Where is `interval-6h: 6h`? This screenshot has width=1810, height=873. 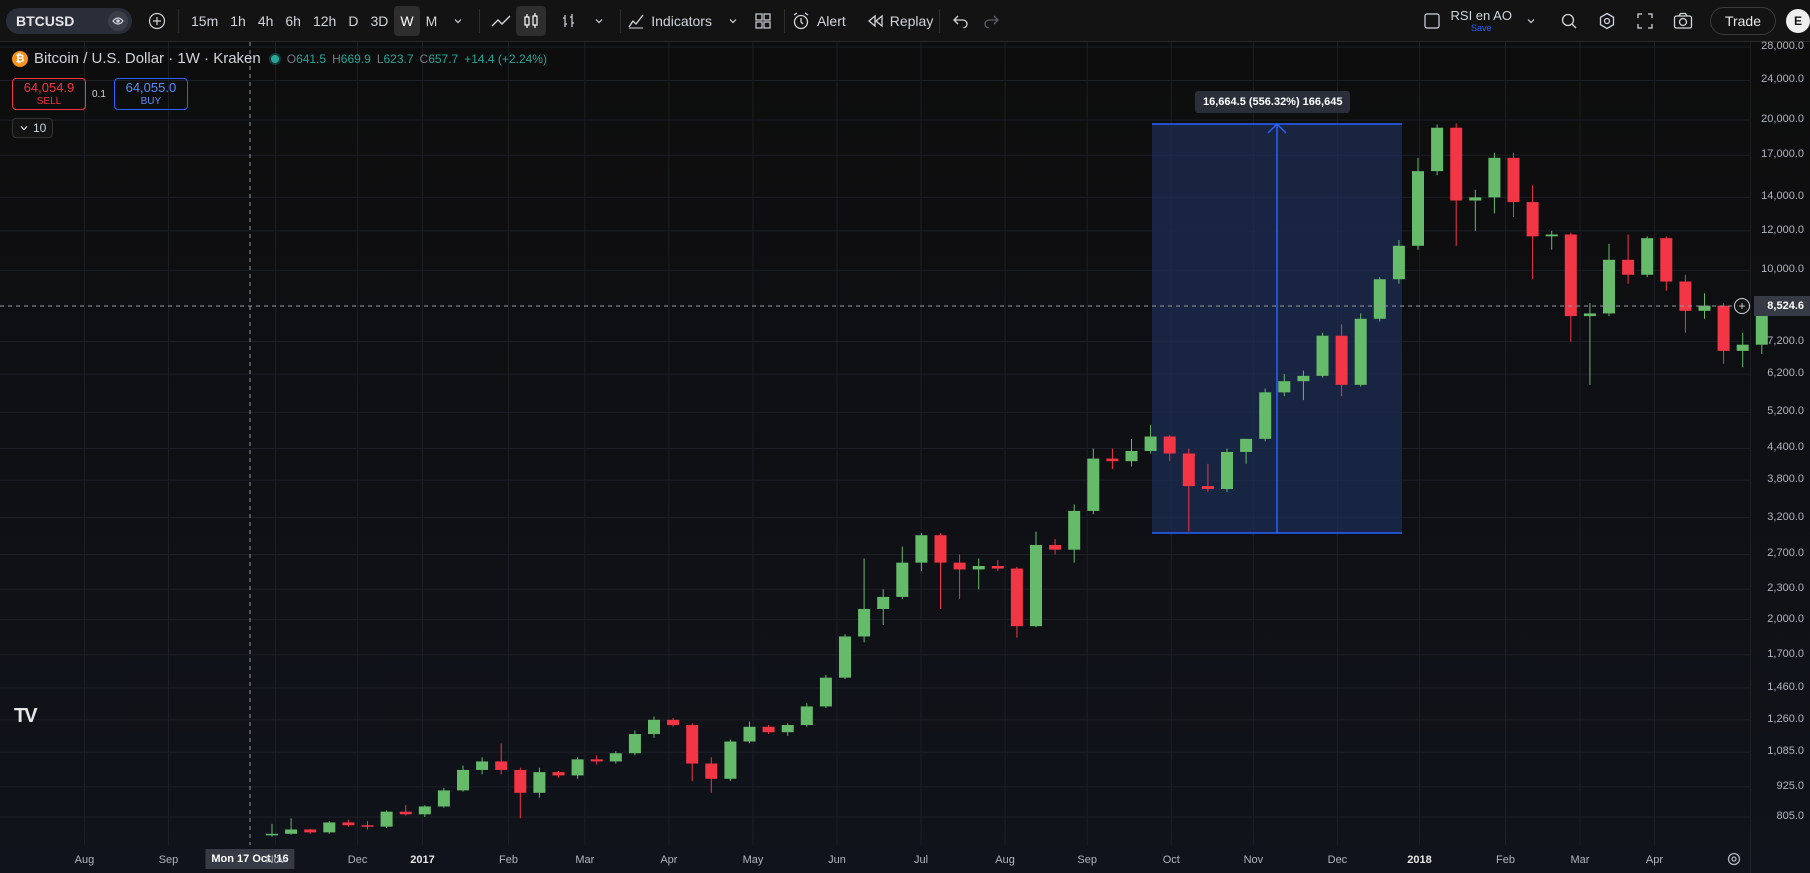 interval-6h: 6h is located at coordinates (293, 21).